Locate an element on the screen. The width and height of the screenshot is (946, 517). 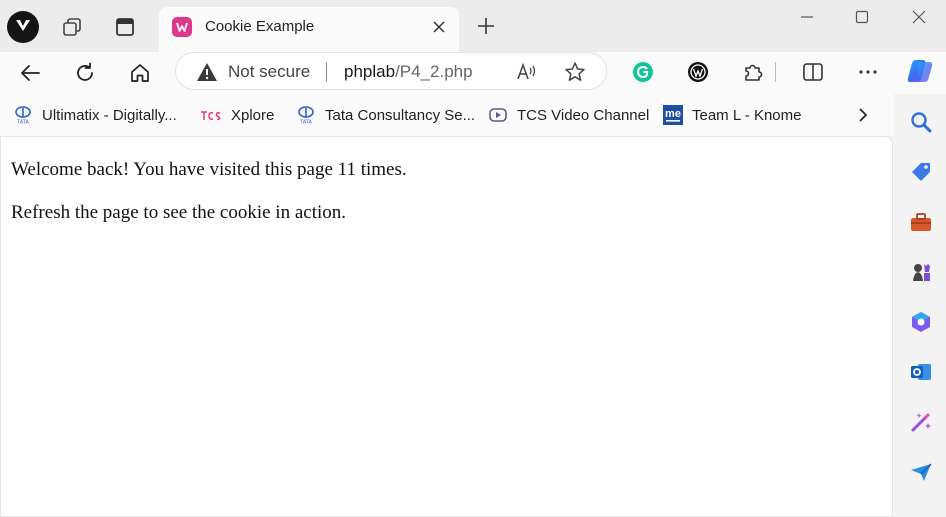
knome-icon: me is located at coordinates (673, 115).